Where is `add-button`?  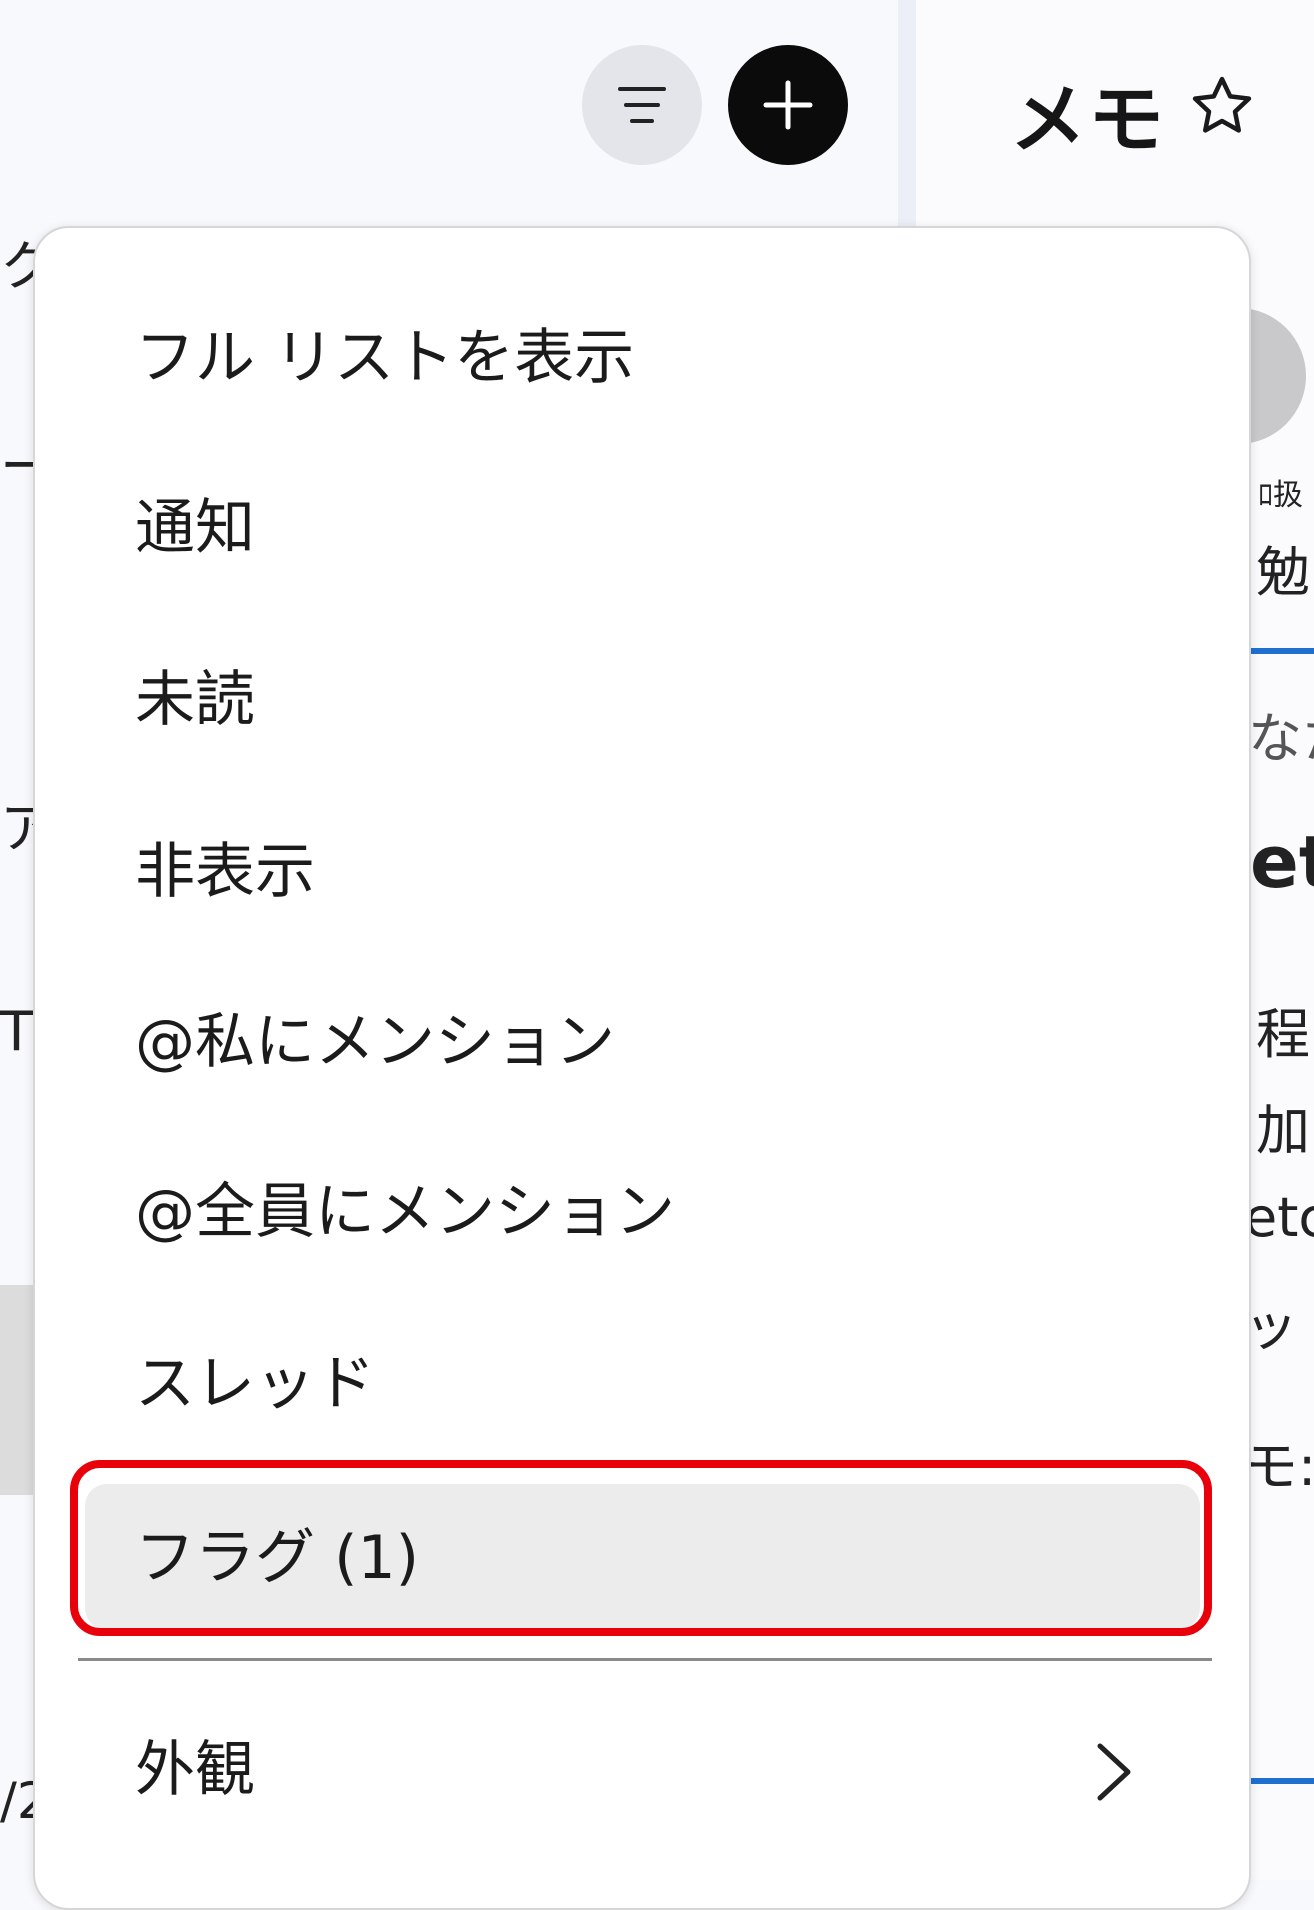
add-button is located at coordinates (788, 105).